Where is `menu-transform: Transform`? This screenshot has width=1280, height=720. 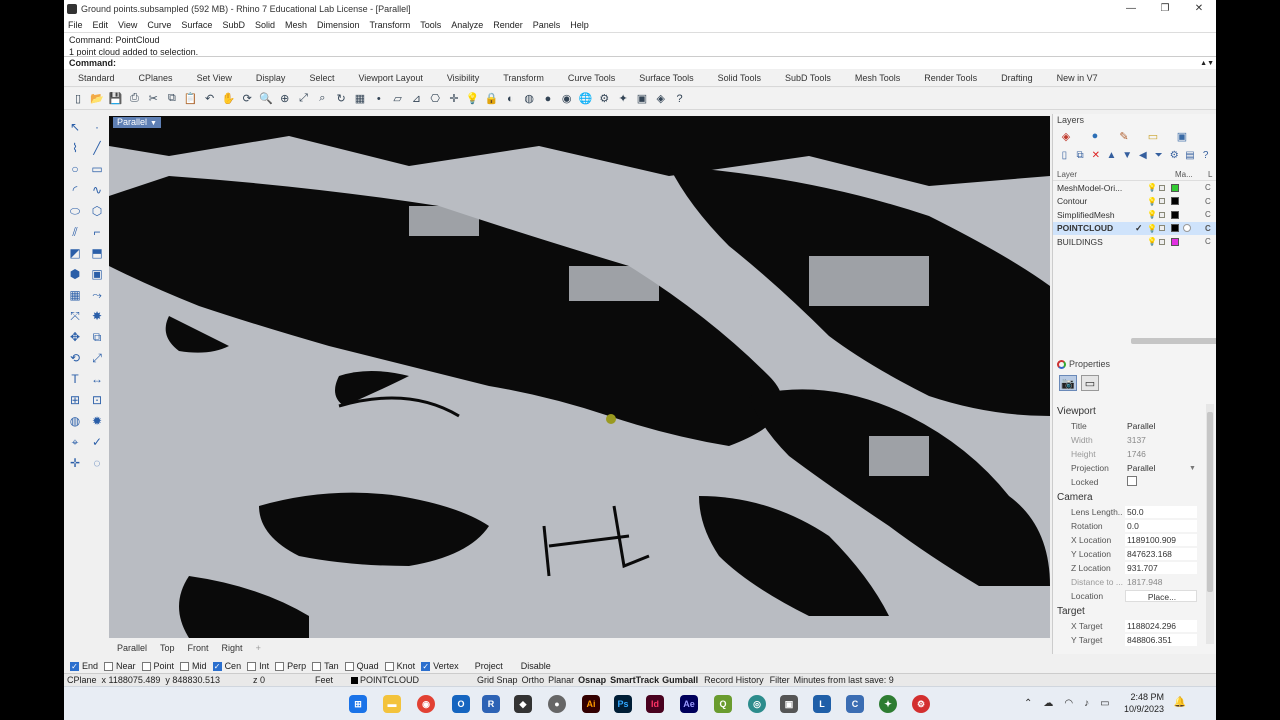
menu-transform: Transform is located at coordinates (390, 25).